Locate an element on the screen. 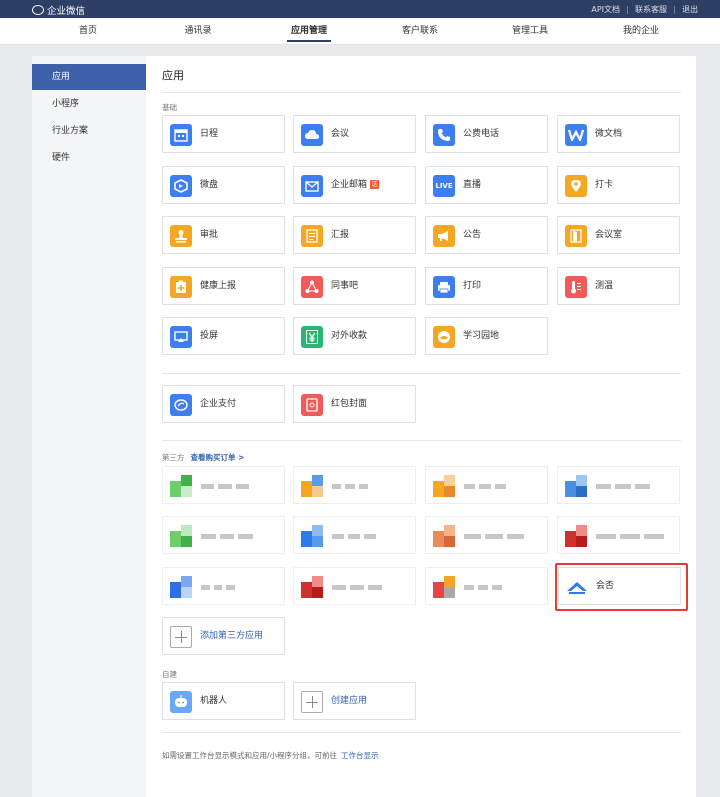 Image resolution: width=720 pixels, height=797 pixels. tab-customer-contact: 客户联系 is located at coordinates (420, 31).